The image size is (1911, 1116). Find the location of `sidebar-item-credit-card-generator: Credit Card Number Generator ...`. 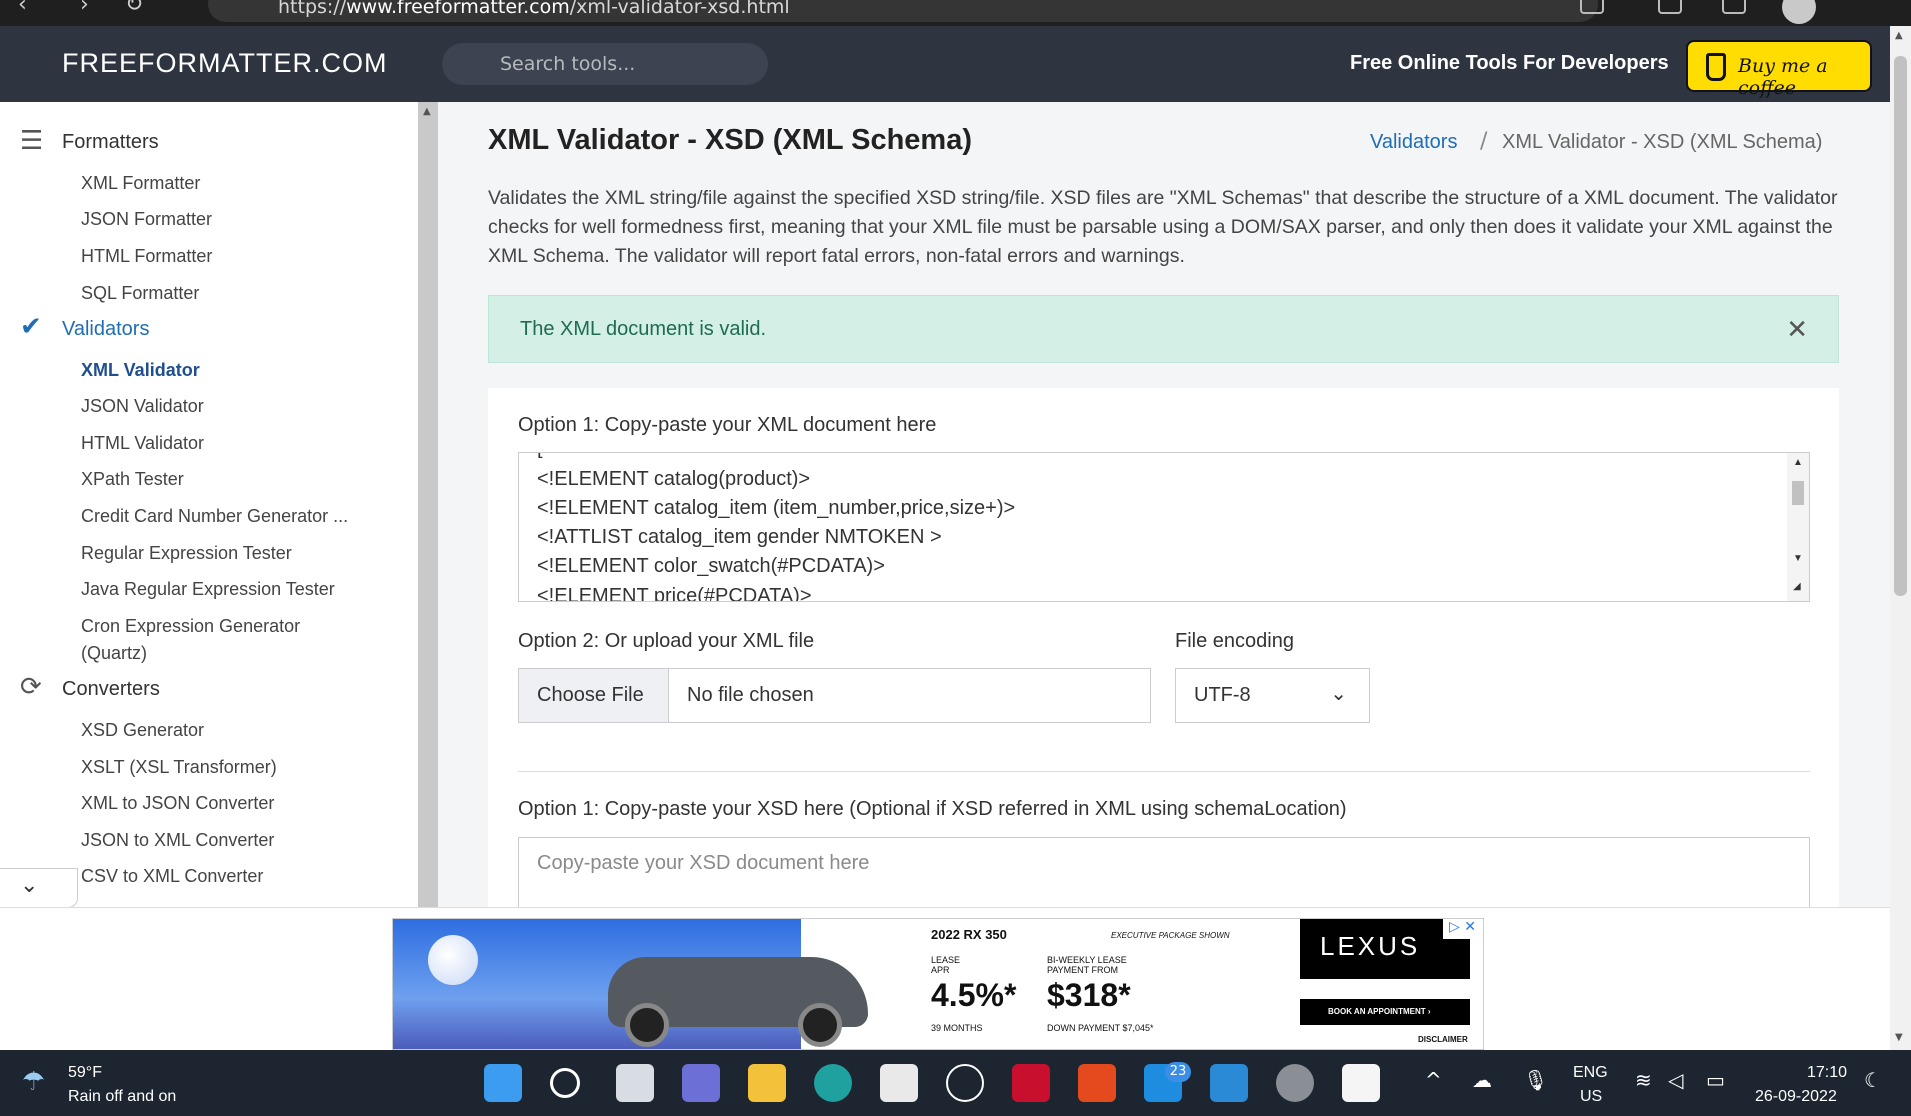

sidebar-item-credit-card-generator: Credit Card Number Generator ... is located at coordinates (214, 516).